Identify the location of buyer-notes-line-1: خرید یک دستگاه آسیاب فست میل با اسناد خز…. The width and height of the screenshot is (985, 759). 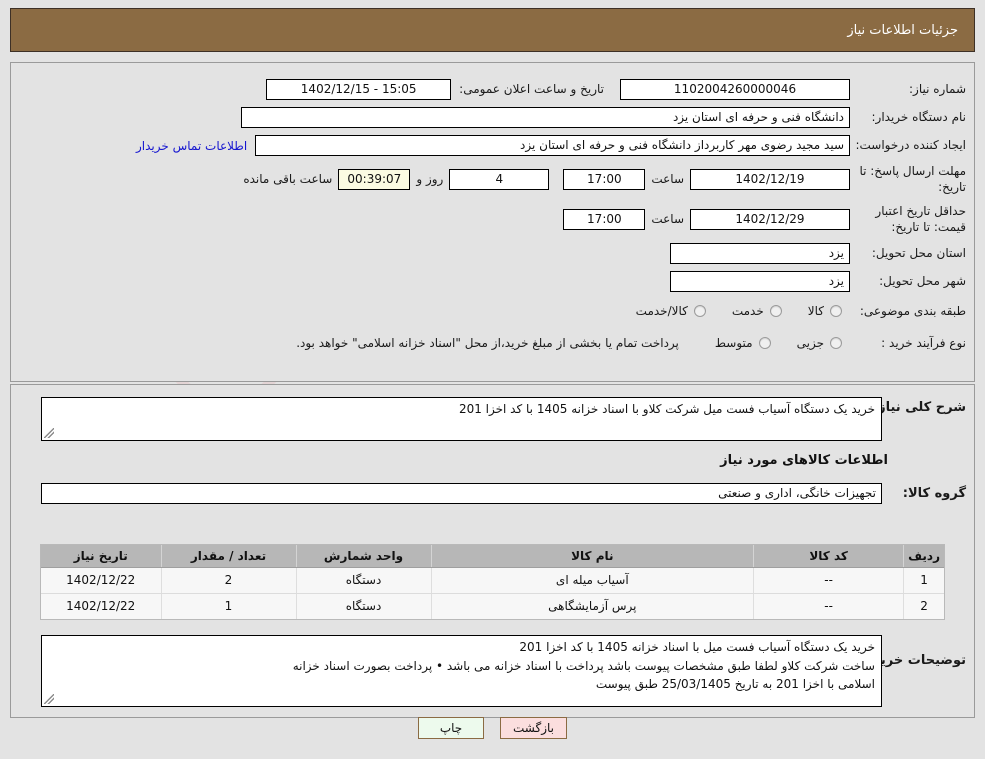
(697, 647).